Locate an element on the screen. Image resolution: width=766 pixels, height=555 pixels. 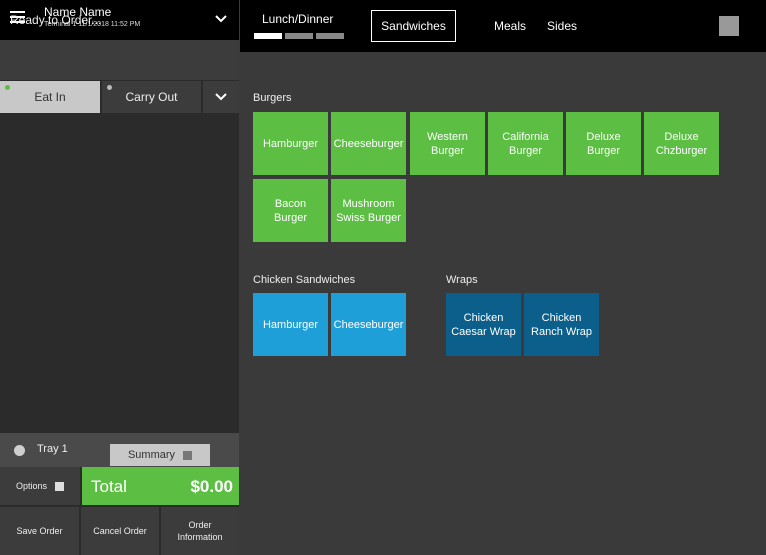
summary-label: Summary is located at coordinates (151, 455).